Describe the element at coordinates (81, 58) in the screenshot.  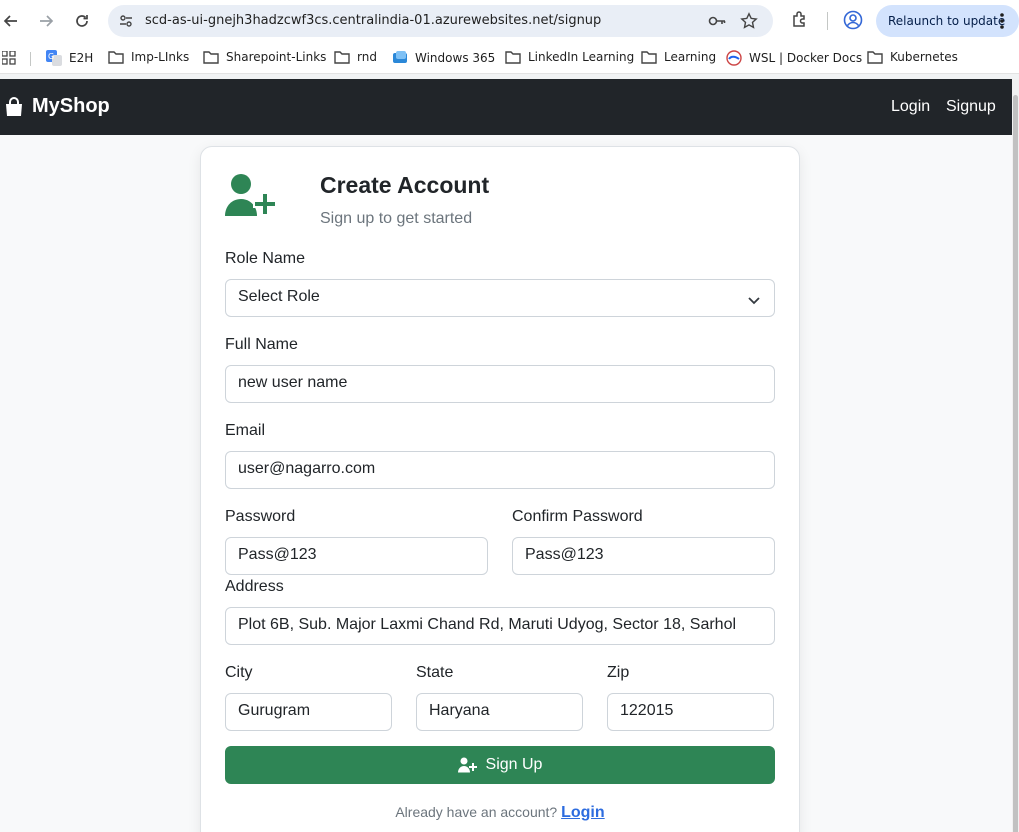
I see `bookmark-label: E2H` at that location.